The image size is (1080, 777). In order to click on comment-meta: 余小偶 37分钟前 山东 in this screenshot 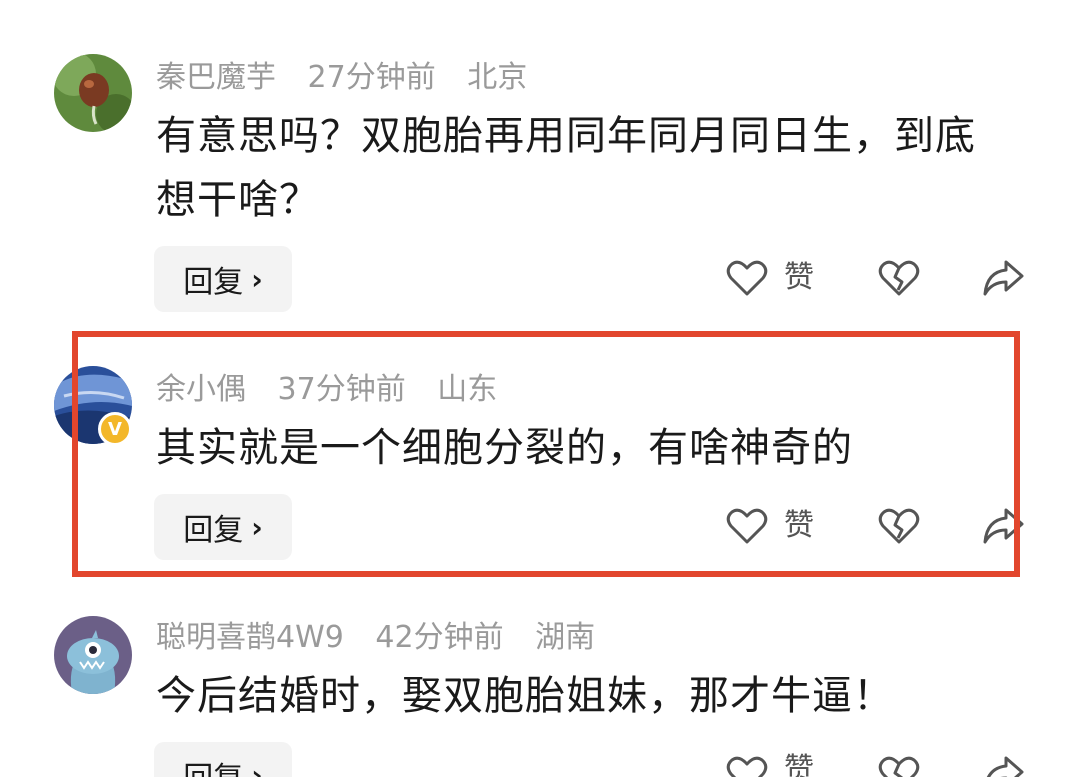, I will do `click(337, 390)`.